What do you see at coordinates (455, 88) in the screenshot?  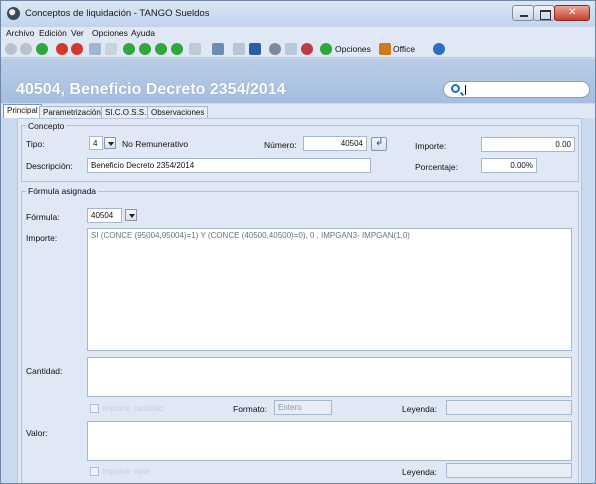 I see `search-icon` at bounding box center [455, 88].